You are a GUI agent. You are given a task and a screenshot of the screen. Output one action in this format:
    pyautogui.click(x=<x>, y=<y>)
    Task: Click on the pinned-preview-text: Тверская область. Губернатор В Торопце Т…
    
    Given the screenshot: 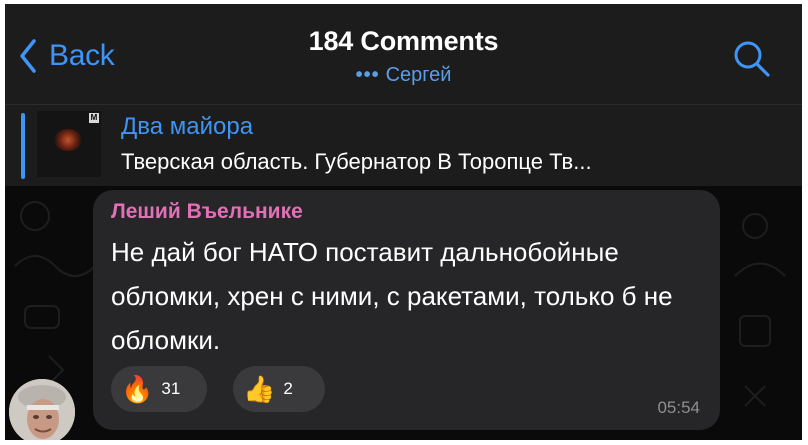 What is the action you would take?
    pyautogui.click(x=356, y=161)
    